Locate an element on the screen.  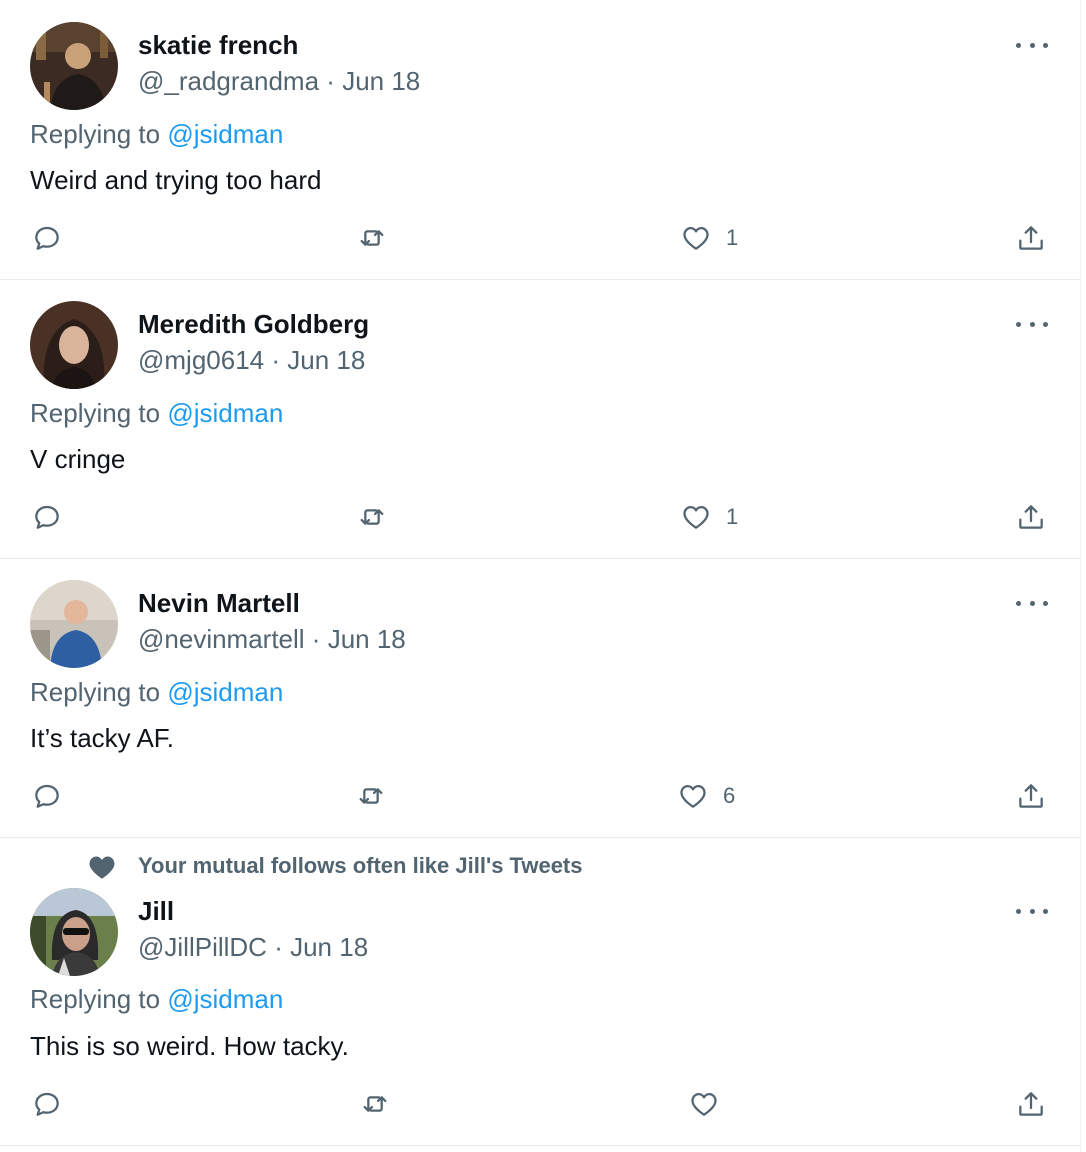
tweet-text: It’s tacky AF. is located at coordinates (102, 738).